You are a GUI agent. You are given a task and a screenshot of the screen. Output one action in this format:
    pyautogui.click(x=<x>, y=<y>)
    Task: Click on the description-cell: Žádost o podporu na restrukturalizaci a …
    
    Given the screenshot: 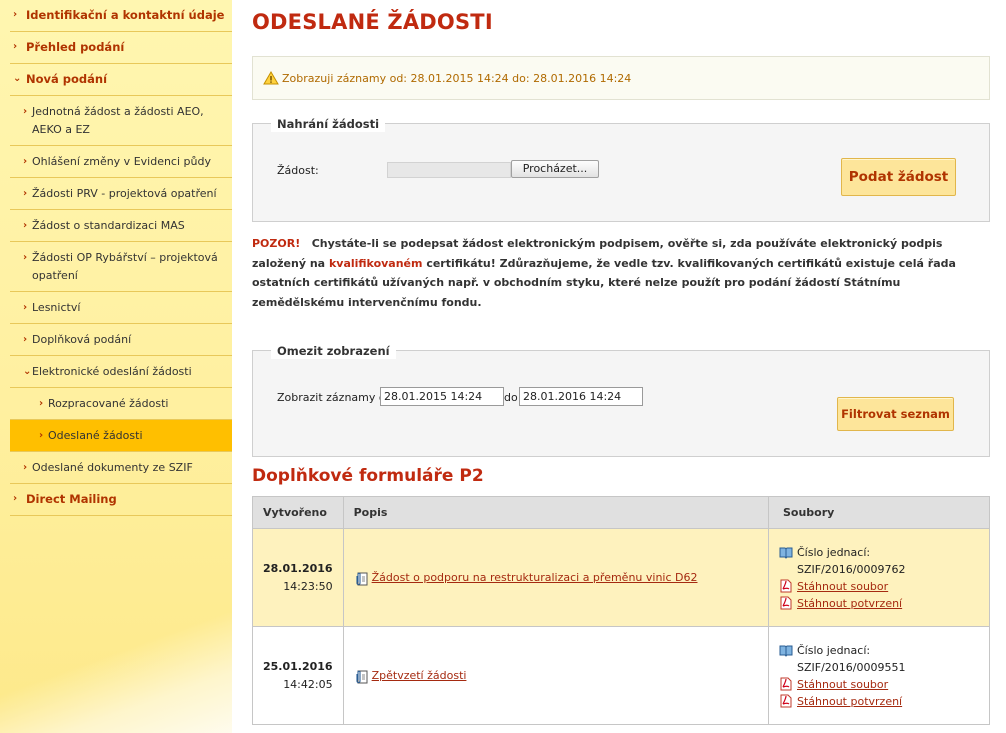 What is the action you would take?
    pyautogui.click(x=556, y=577)
    